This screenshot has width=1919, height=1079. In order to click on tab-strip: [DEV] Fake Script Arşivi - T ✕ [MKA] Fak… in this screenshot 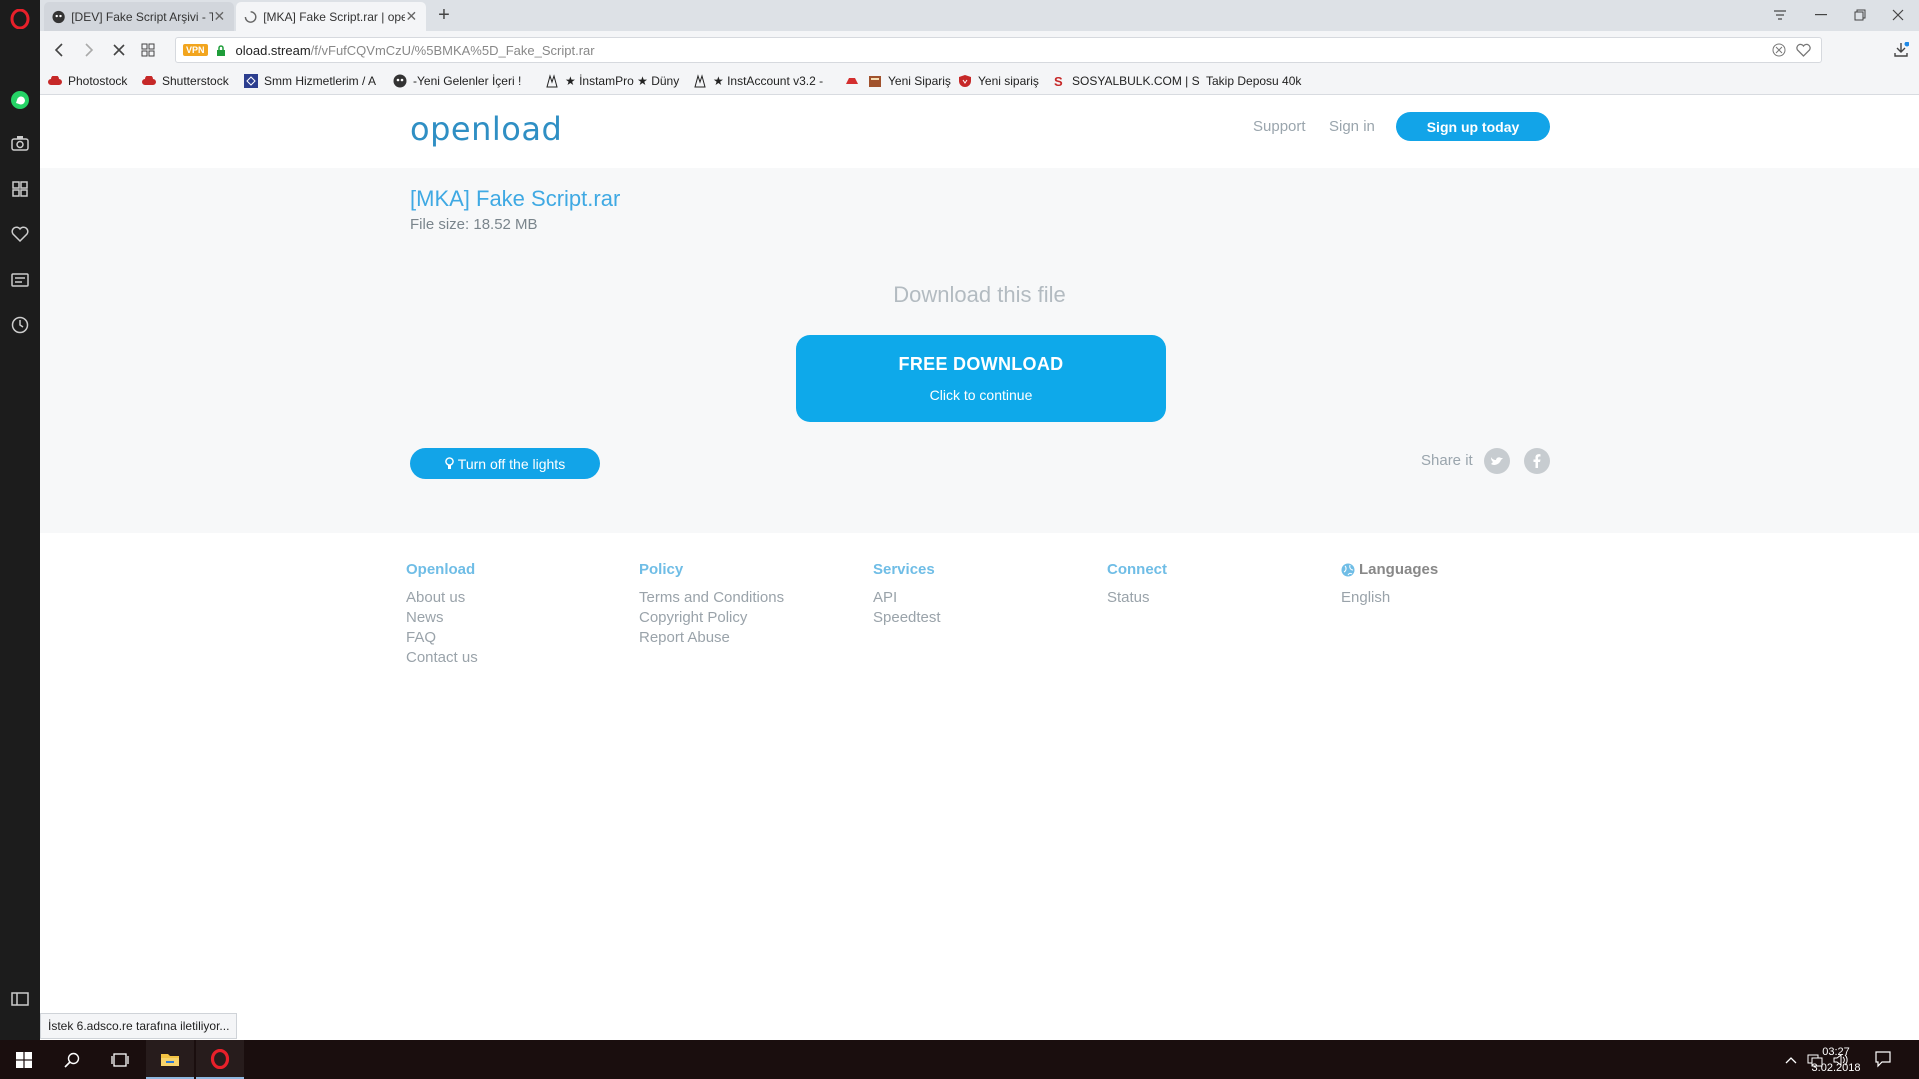, I will do `click(979, 15)`.